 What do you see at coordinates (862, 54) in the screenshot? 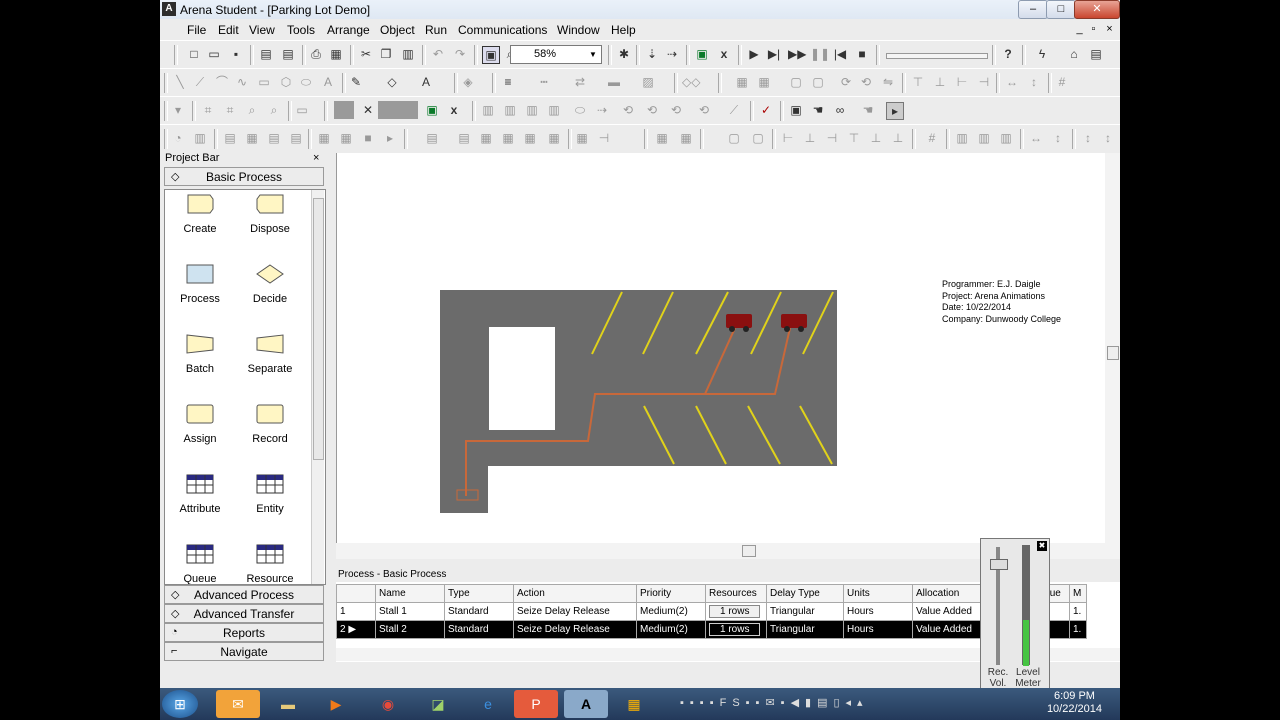
I see `end-icon: ■` at bounding box center [862, 54].